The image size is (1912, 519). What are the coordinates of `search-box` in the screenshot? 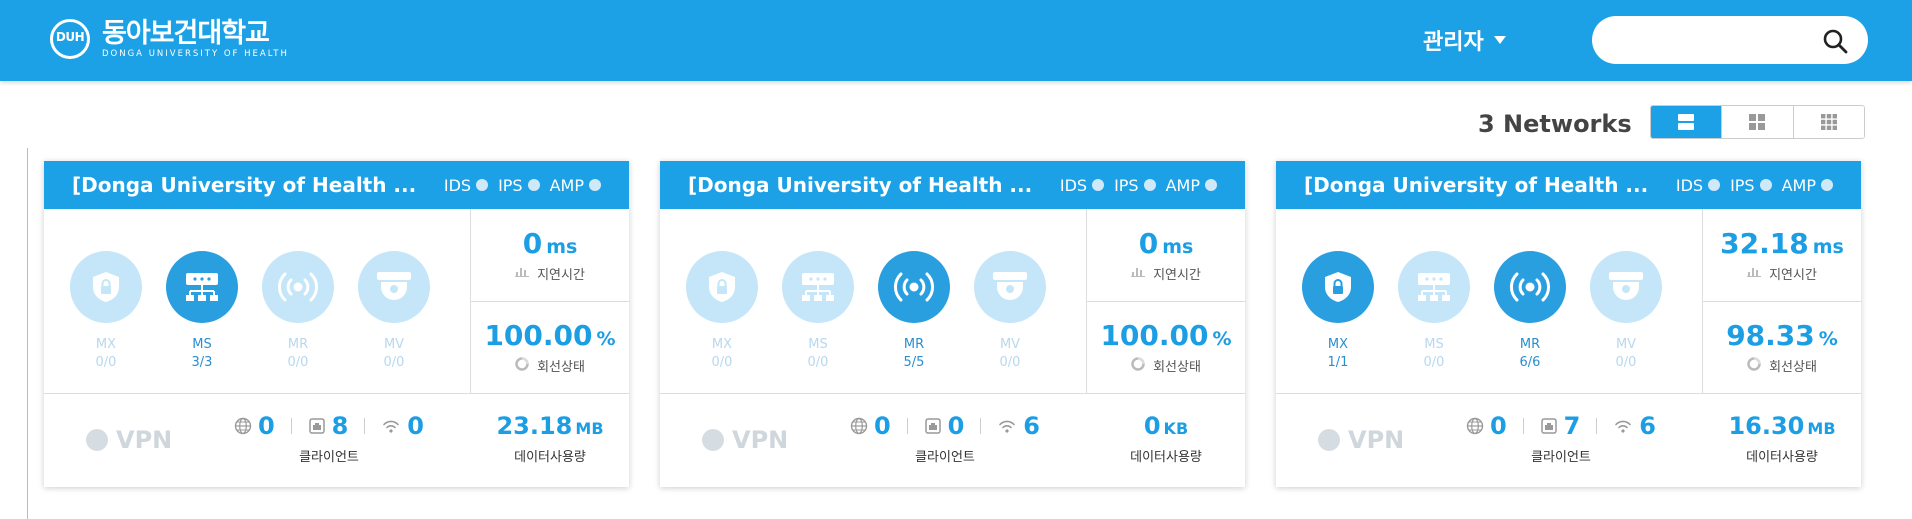 It's located at (1730, 40).